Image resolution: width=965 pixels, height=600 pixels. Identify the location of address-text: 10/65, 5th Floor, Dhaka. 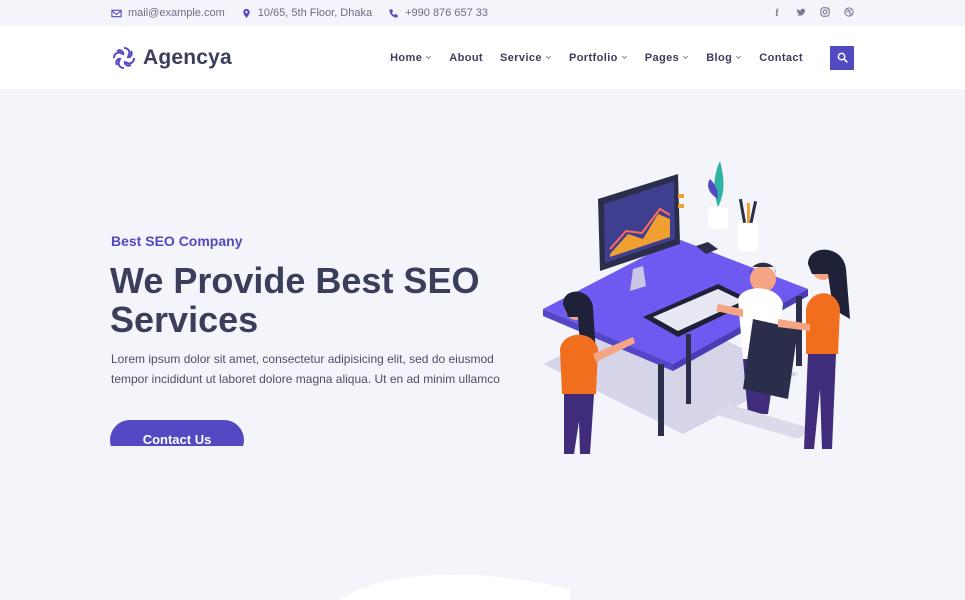
(315, 13).